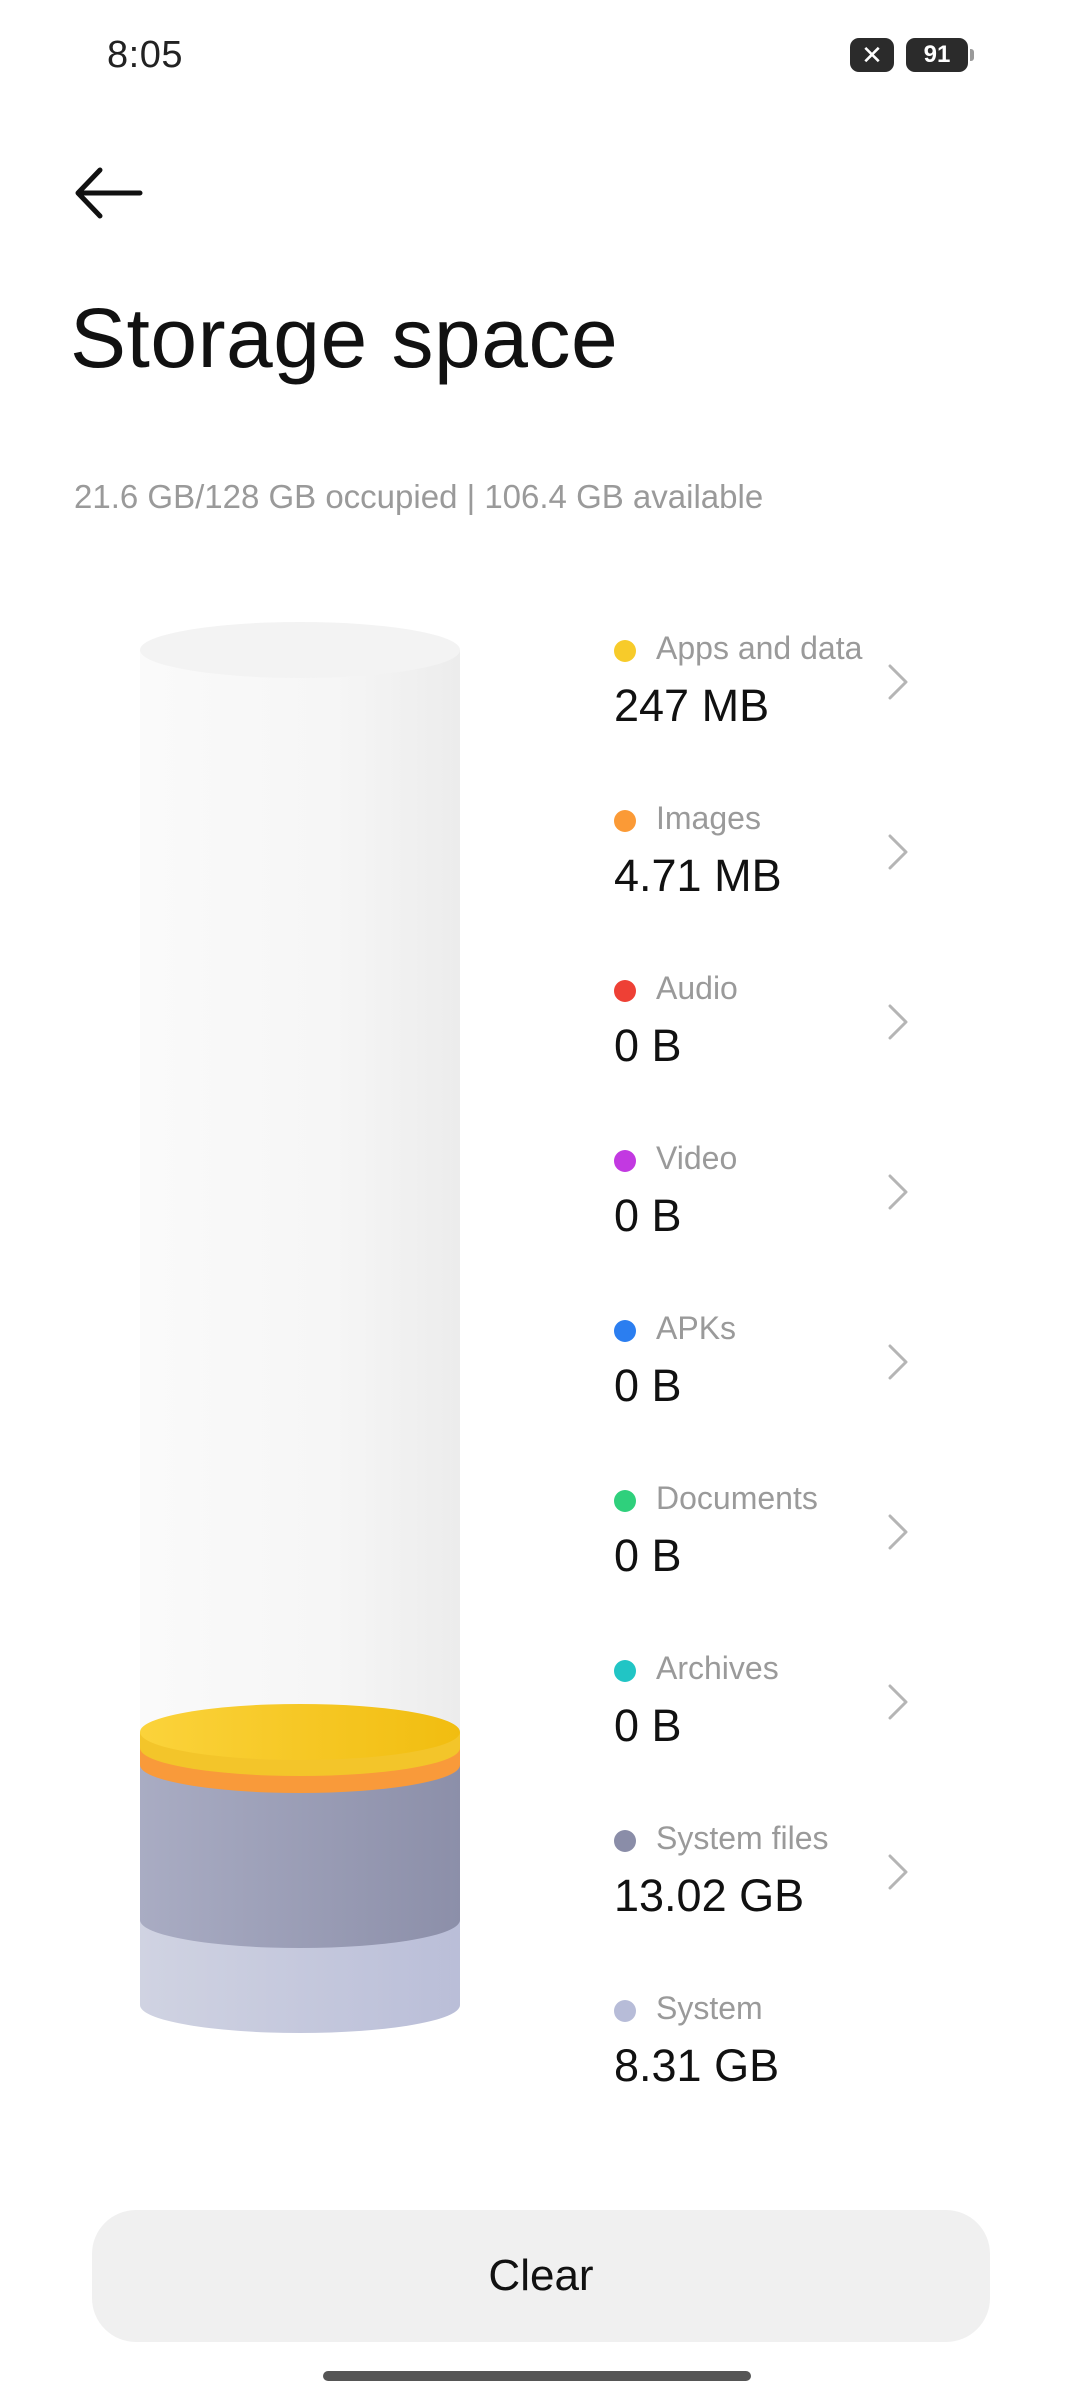 Image resolution: width=1080 pixels, height=2396 pixels. Describe the element at coordinates (765, 1370) in the screenshot. I see `list-item-apks: APKs 0 B` at that location.